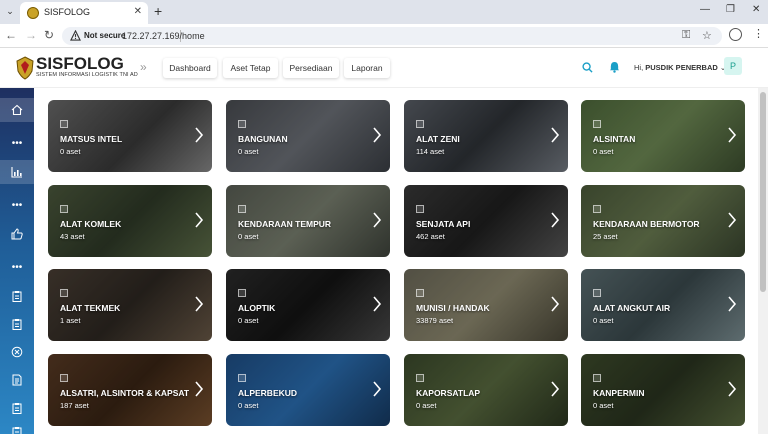  I want to click on tab-close-icon: ✕, so click(138, 11).